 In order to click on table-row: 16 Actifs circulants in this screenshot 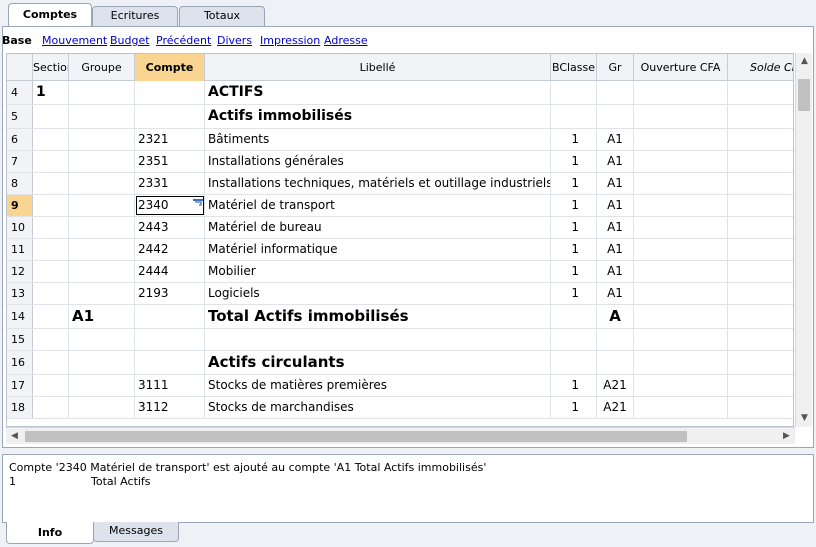, I will do `click(400, 363)`.